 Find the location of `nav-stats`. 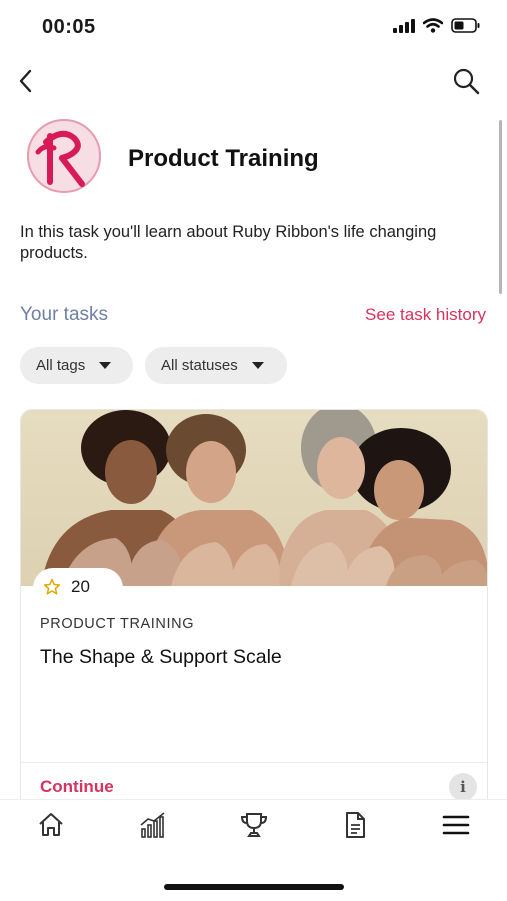

nav-stats is located at coordinates (153, 825).